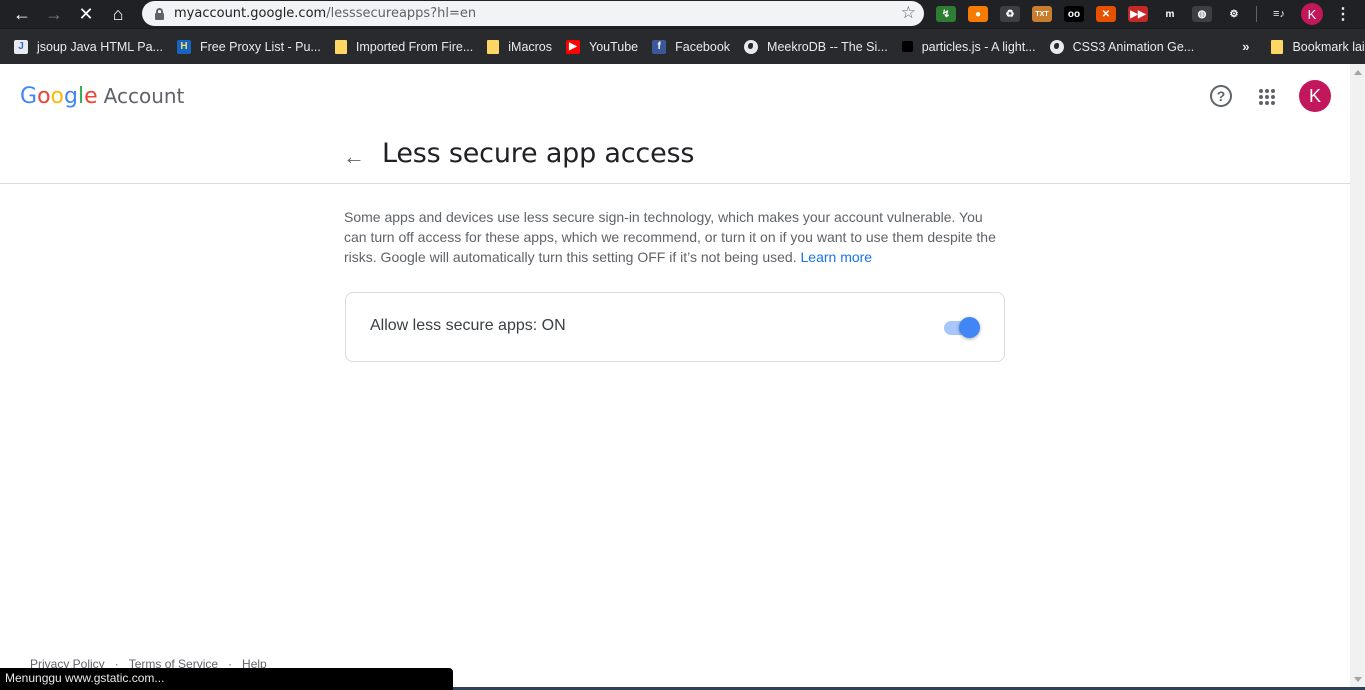  I want to click on bookmark-item: iMacros, so click(520, 46).